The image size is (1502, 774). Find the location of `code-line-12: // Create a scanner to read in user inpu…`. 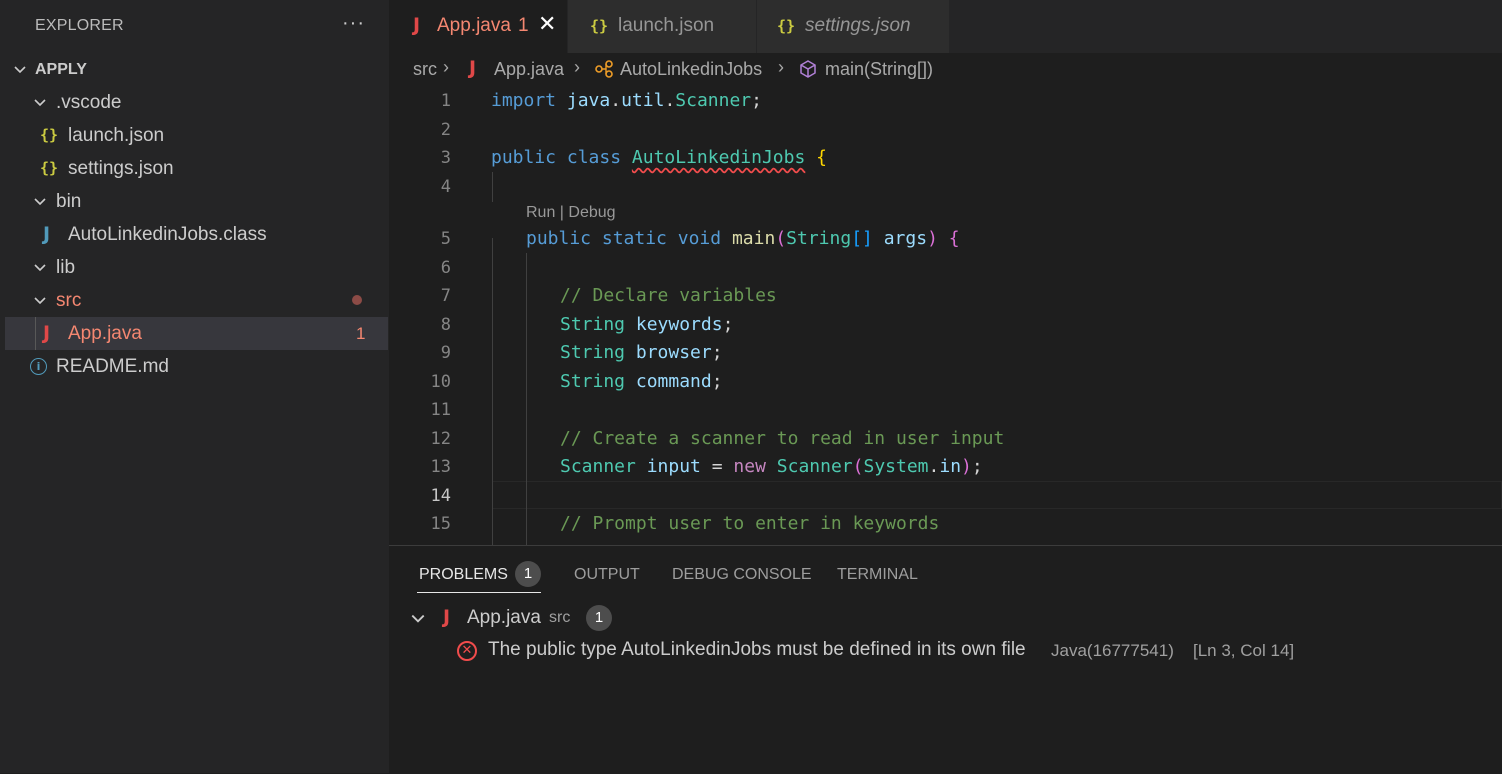

code-line-12: // Create a scanner to read in user inpu… is located at coordinates (782, 438).